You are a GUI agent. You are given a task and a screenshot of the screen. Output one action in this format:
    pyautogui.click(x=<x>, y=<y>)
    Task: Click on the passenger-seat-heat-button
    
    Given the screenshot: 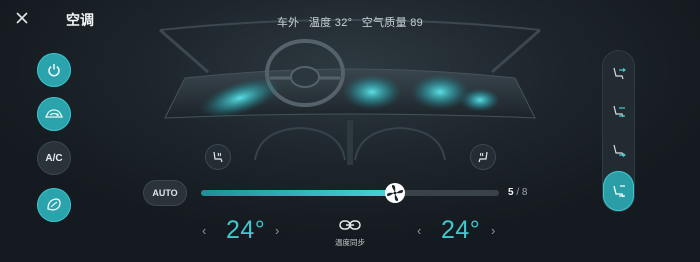 What is the action you would take?
    pyautogui.click(x=483, y=157)
    